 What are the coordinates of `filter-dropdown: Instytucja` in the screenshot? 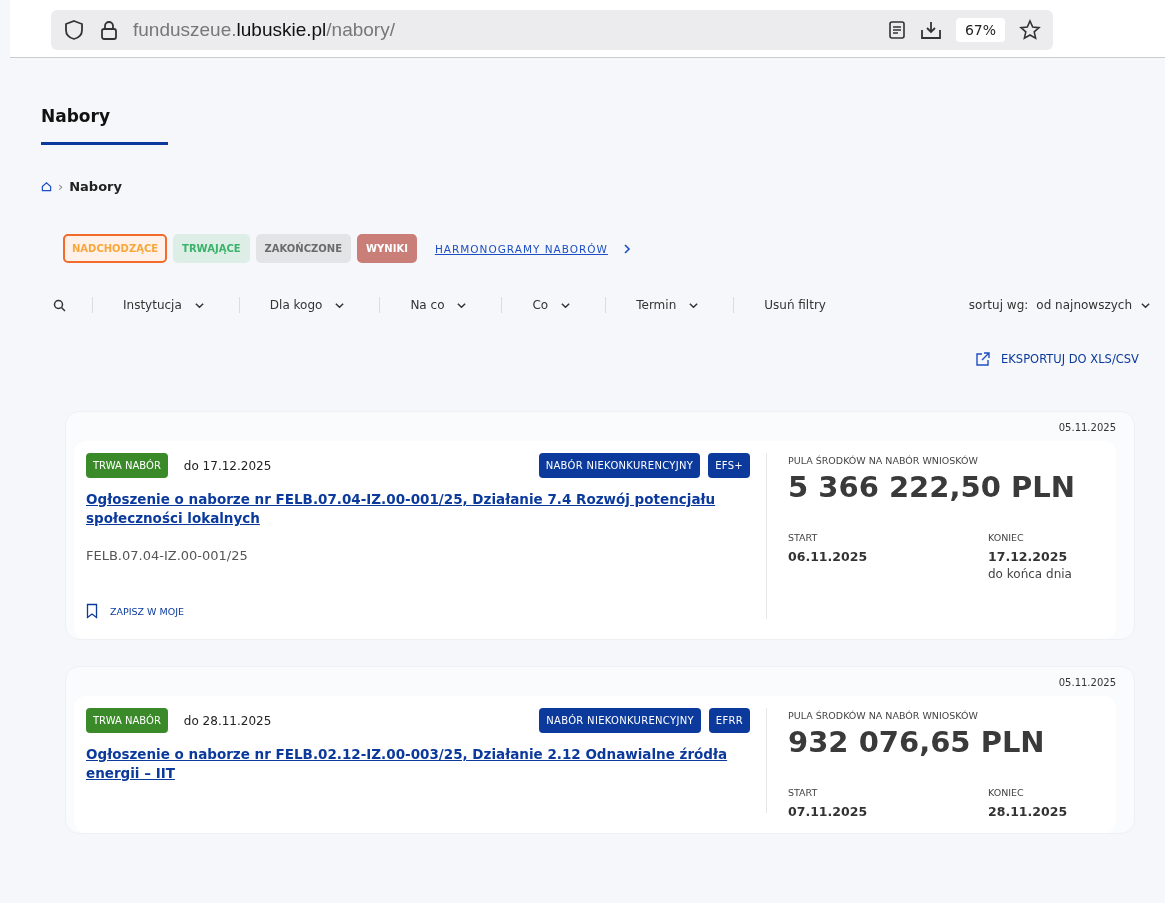 It's located at (152, 305).